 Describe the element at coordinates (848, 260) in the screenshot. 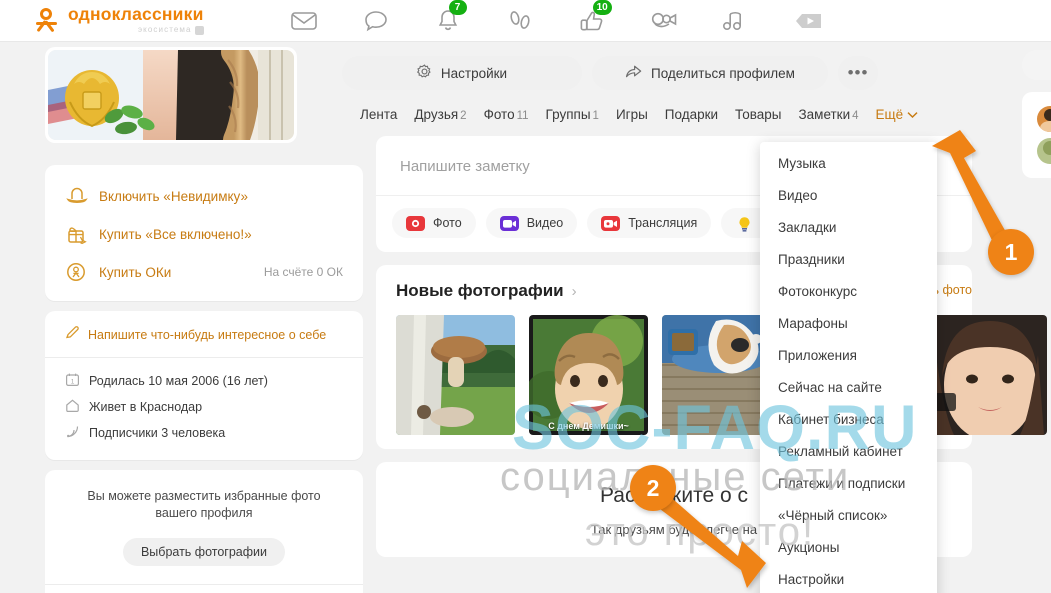

I see `menu-item-holidays: Праздники` at that location.